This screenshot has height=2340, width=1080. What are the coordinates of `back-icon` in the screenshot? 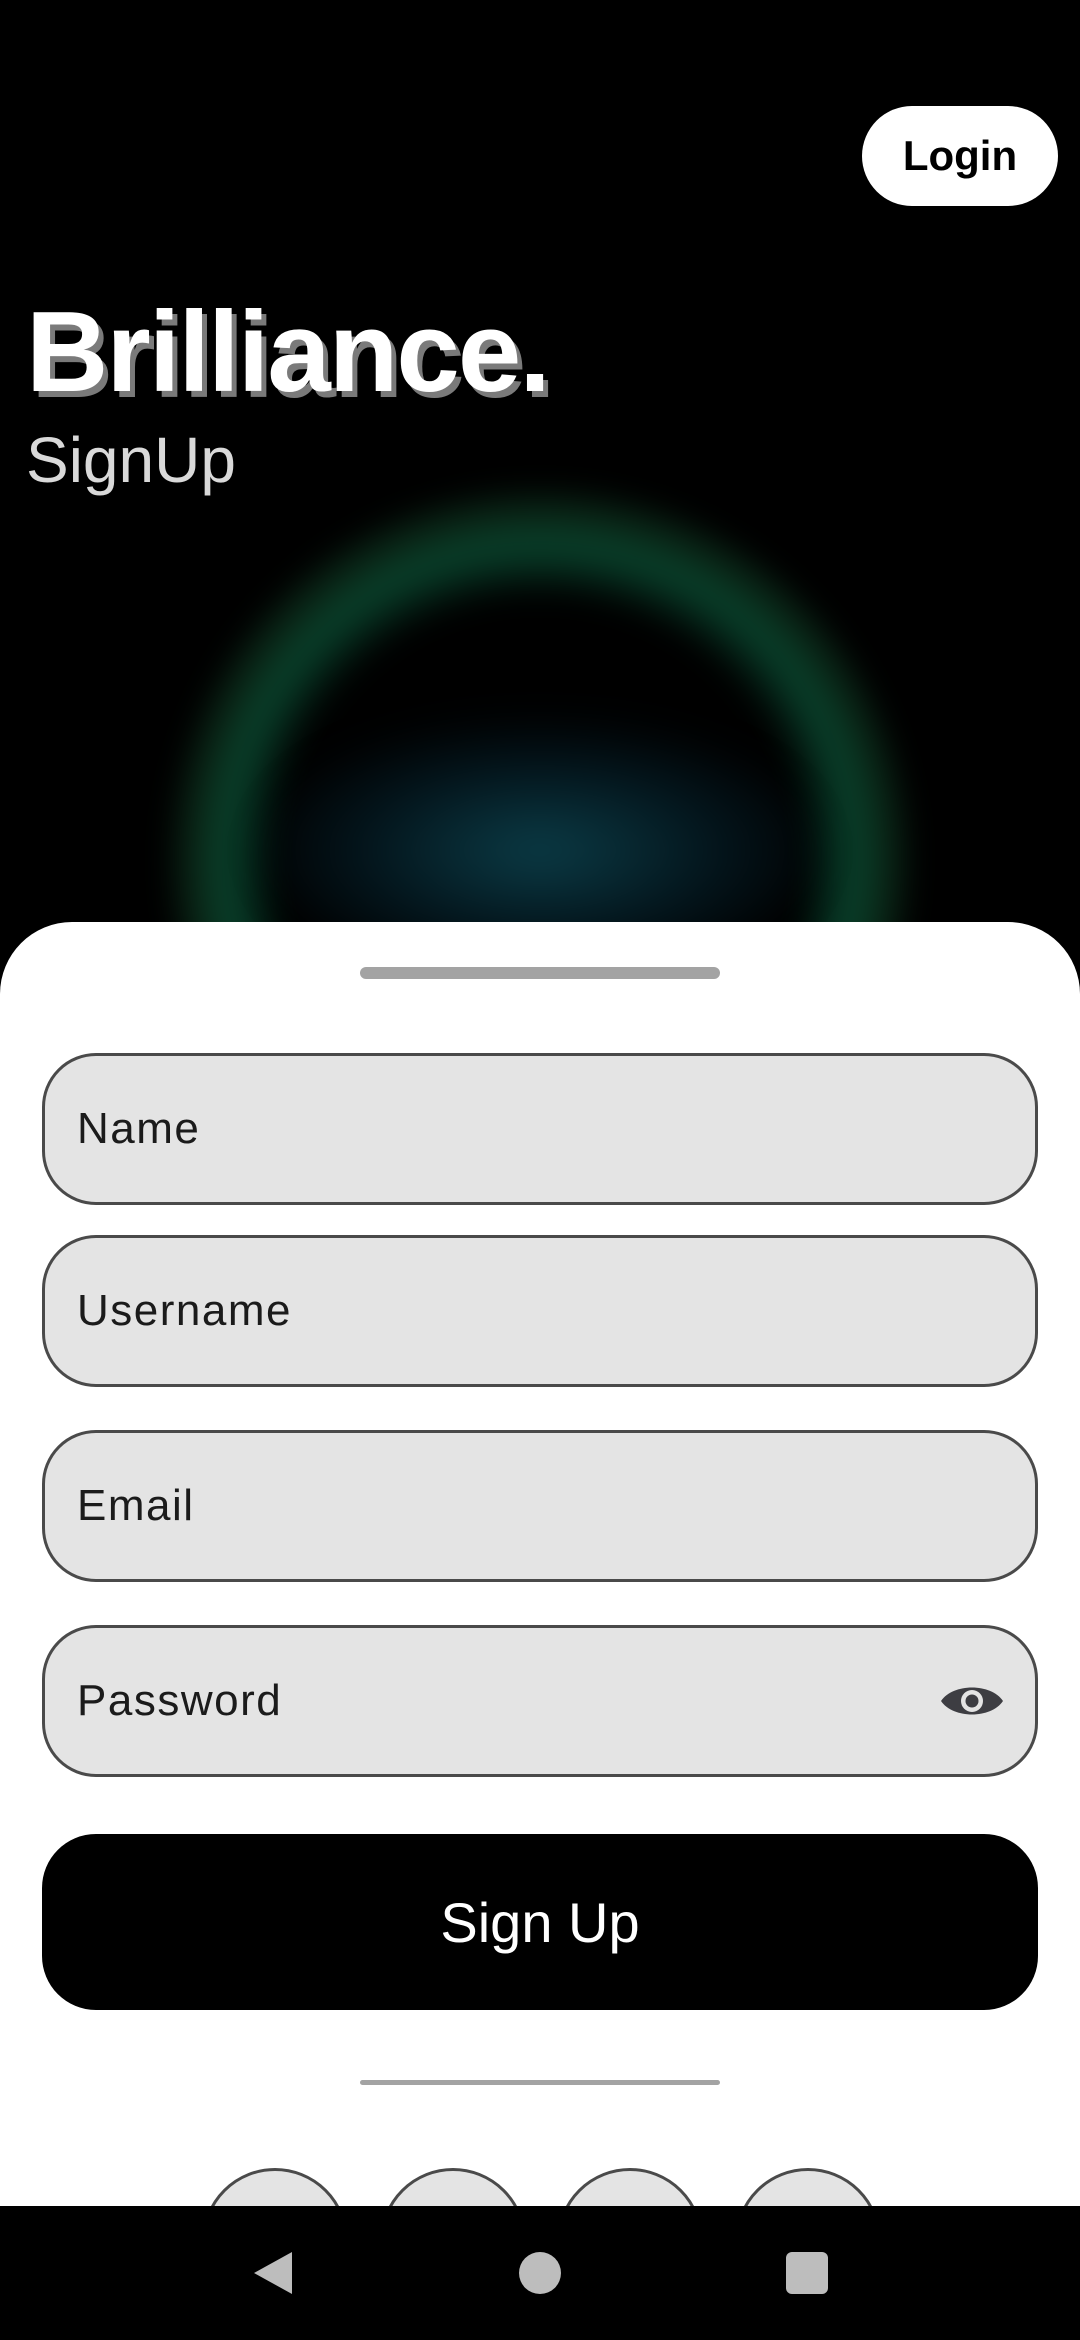 It's located at (273, 2273).